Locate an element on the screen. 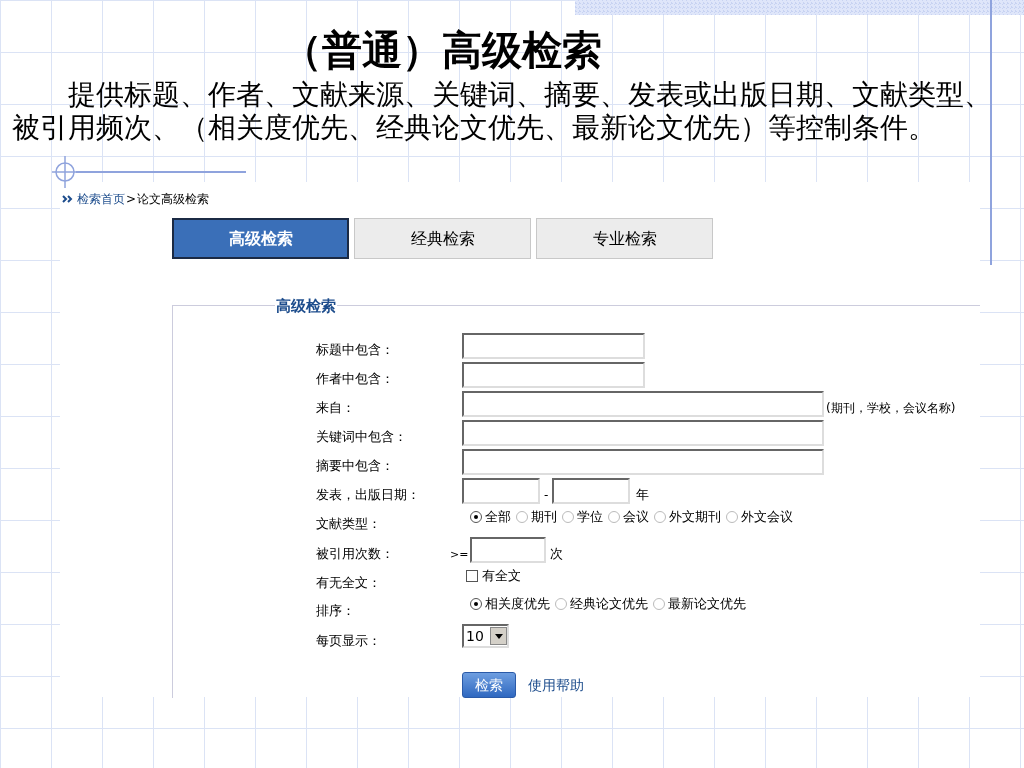  search-button: 检索 is located at coordinates (489, 685).